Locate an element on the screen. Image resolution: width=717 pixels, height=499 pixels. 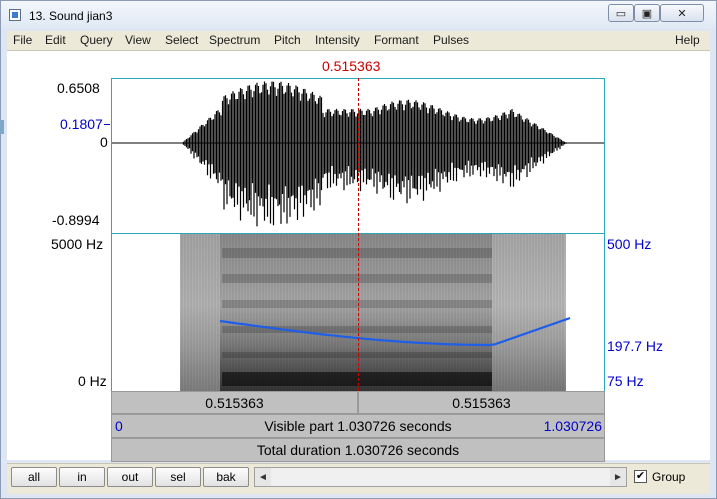
background-window-edge is located at coordinates (2, 127).